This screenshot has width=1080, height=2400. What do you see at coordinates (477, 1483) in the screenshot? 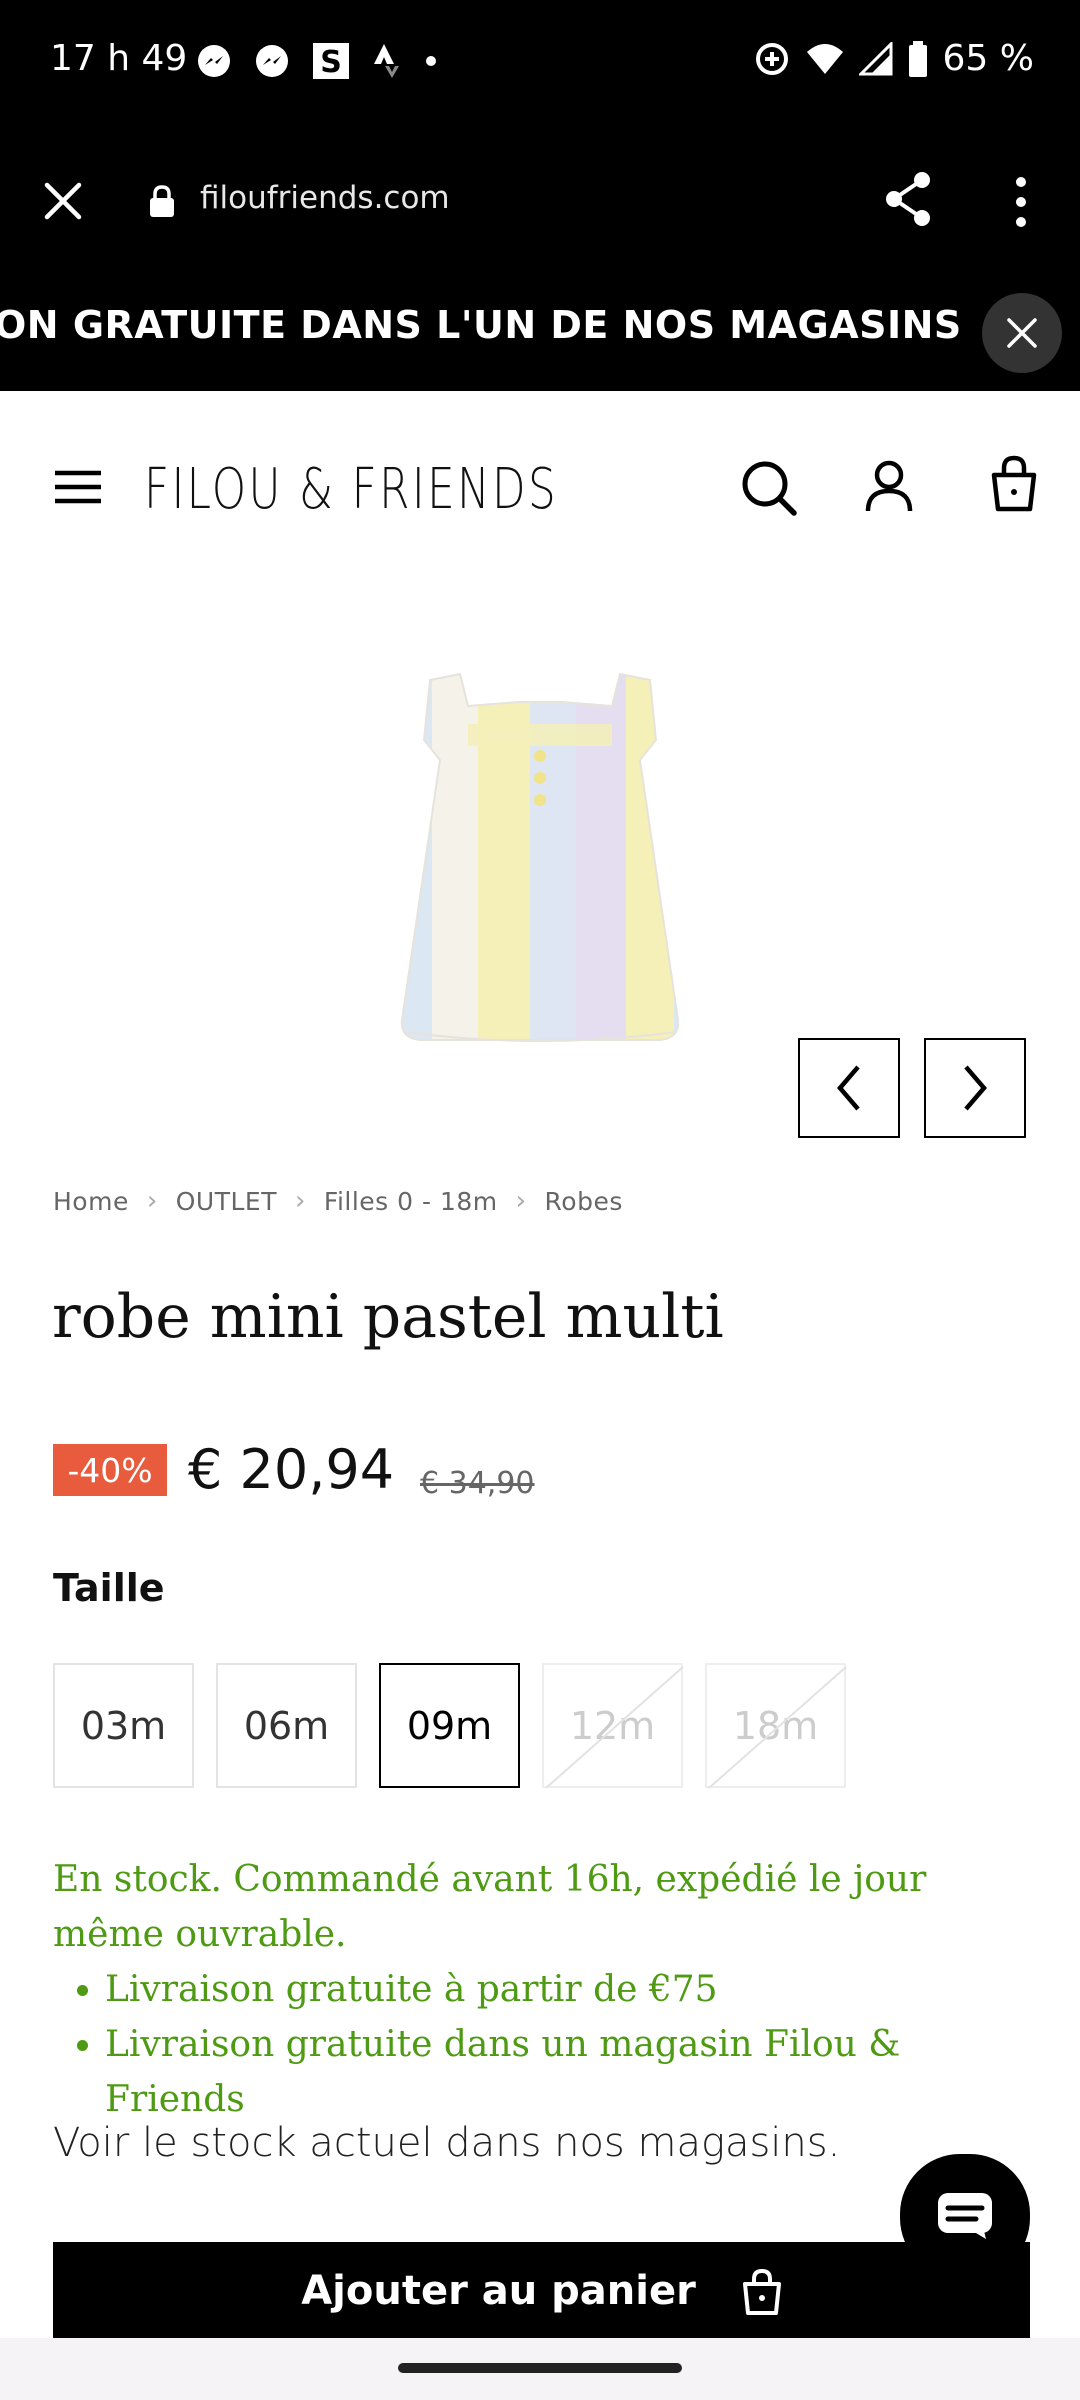
I see `original-price: € 34,90` at bounding box center [477, 1483].